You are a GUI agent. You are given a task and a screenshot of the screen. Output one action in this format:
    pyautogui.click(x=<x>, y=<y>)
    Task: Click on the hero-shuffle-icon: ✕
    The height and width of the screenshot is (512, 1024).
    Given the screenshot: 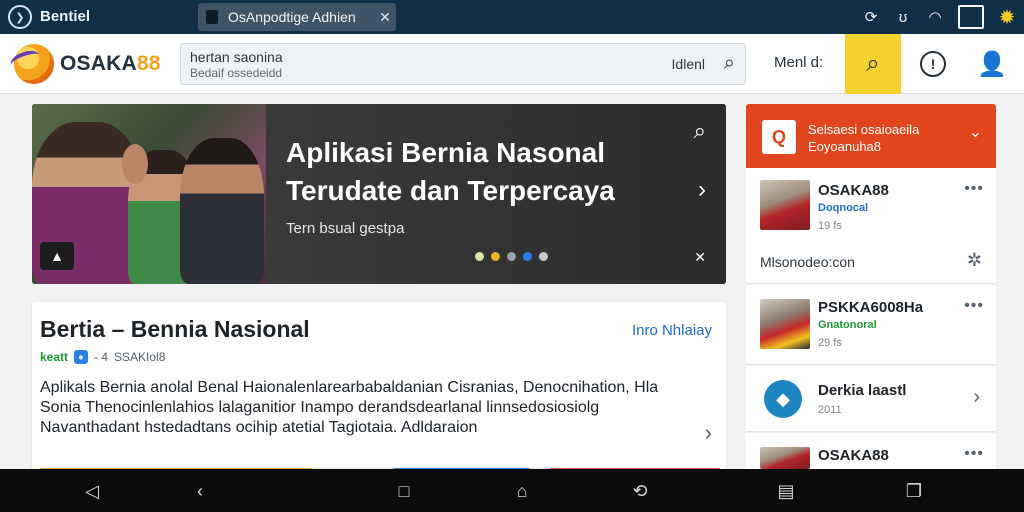 What is the action you would take?
    pyautogui.click(x=700, y=257)
    